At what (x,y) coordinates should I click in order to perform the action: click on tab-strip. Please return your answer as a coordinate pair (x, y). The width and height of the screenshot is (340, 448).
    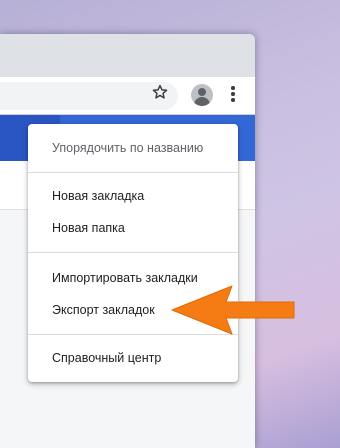
    Looking at the image, I should click on (127, 55).